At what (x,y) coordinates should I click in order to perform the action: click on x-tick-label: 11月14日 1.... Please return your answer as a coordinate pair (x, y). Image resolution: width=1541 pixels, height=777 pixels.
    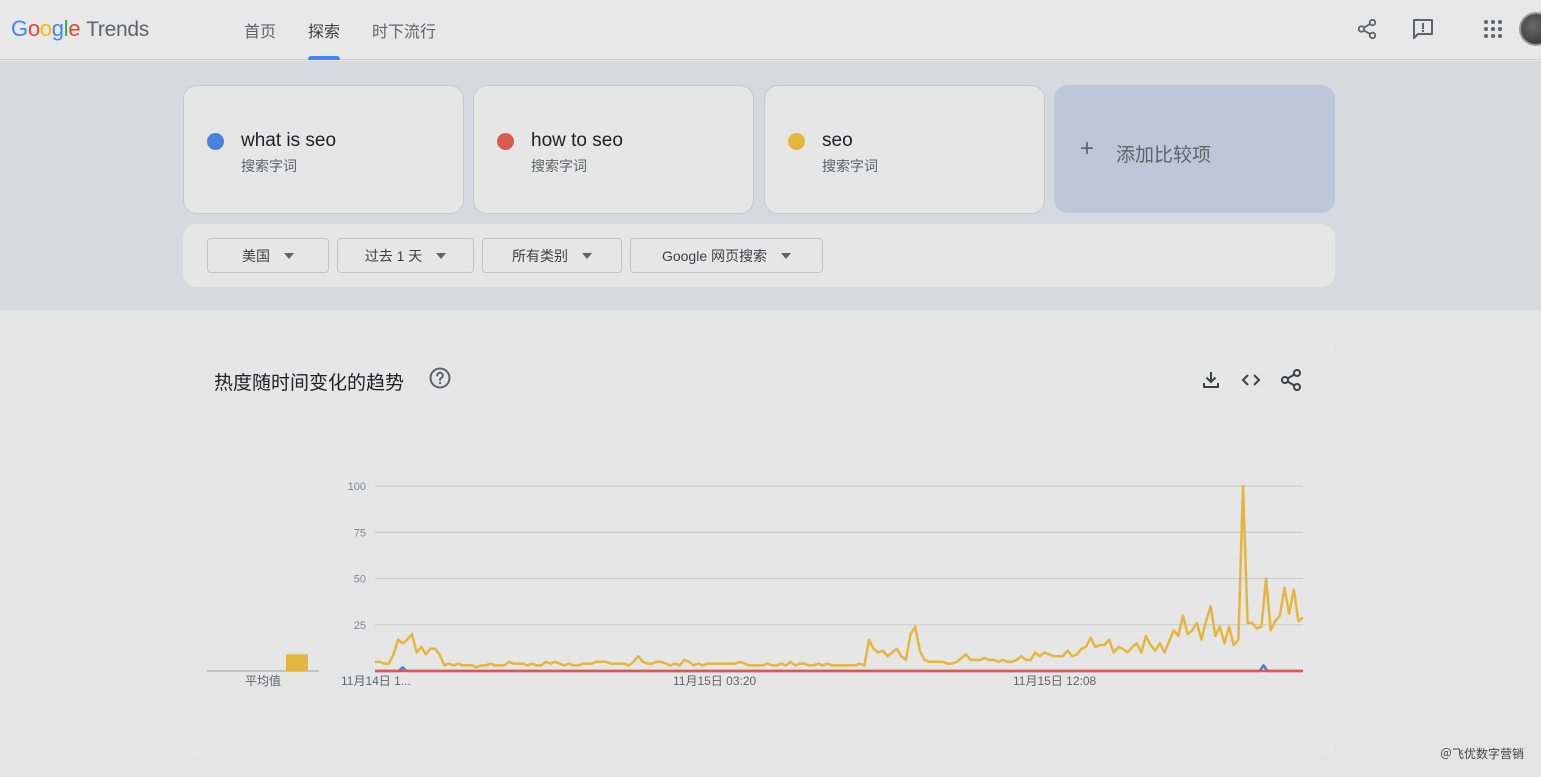
    Looking at the image, I should click on (376, 681).